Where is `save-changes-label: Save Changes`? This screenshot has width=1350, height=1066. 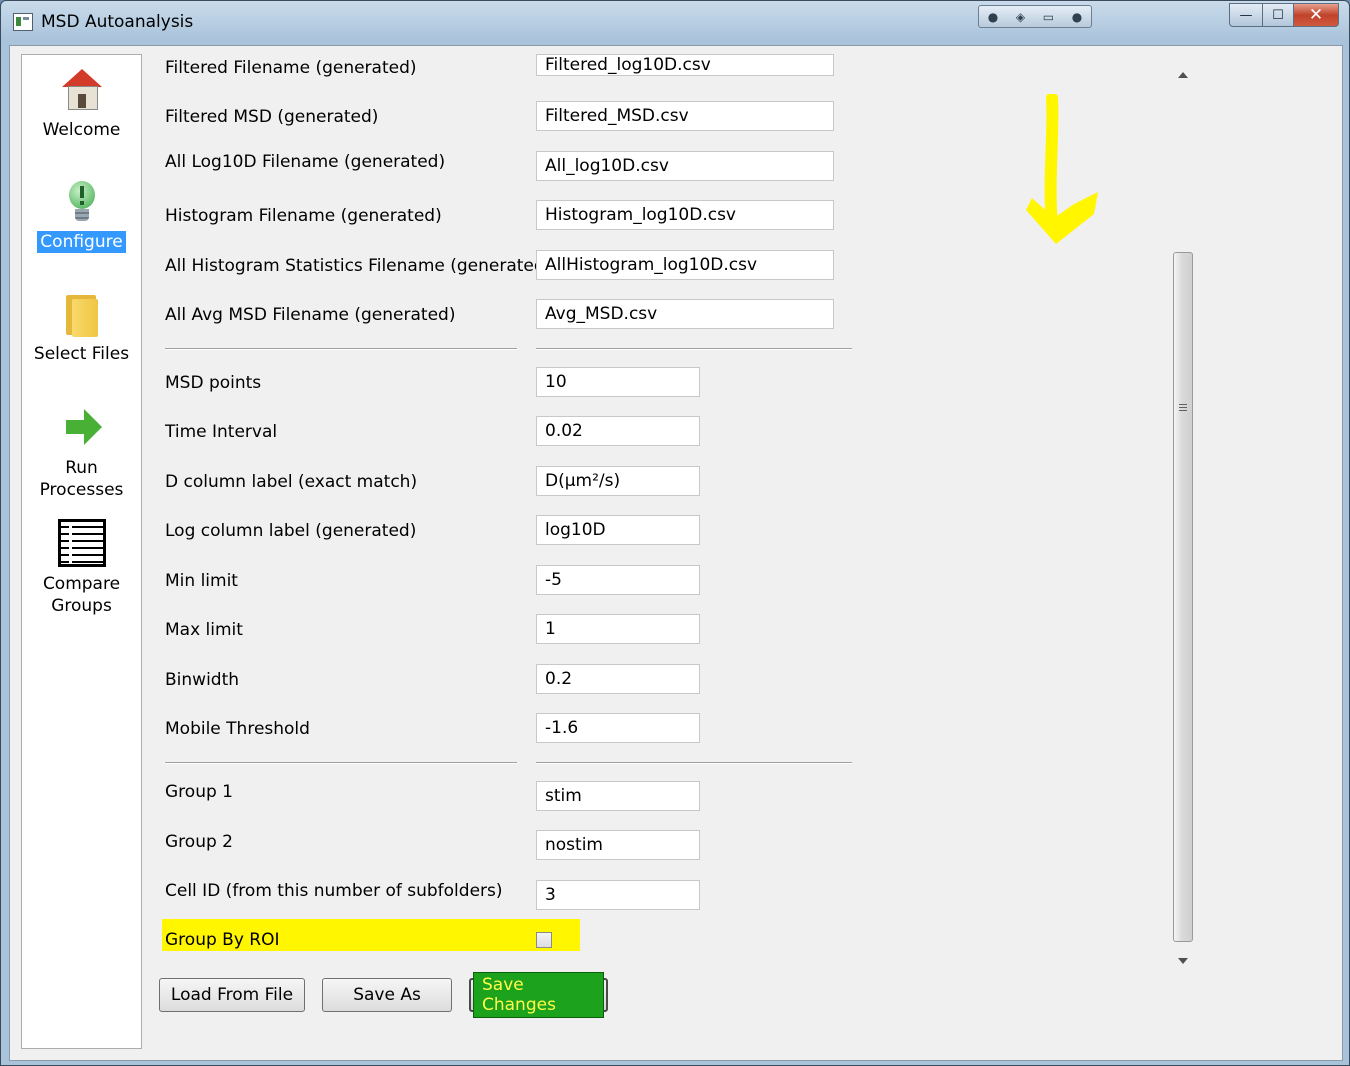
save-changes-label: Save Changes is located at coordinates (538, 995).